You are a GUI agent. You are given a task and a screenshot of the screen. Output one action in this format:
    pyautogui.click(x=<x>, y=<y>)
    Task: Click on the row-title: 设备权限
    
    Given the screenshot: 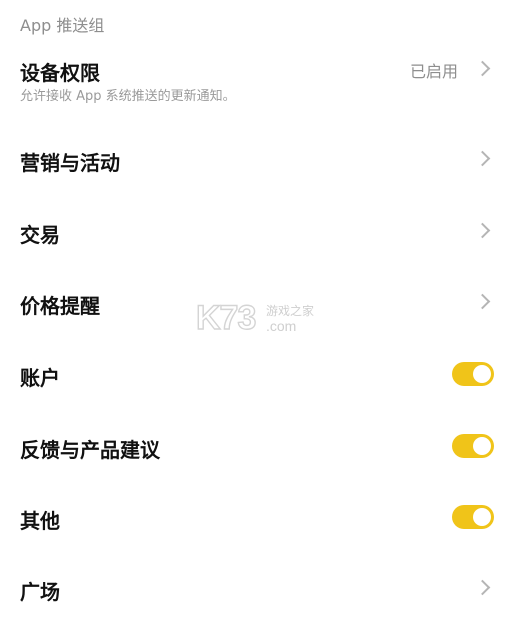 What is the action you would take?
    pyautogui.click(x=60, y=73)
    